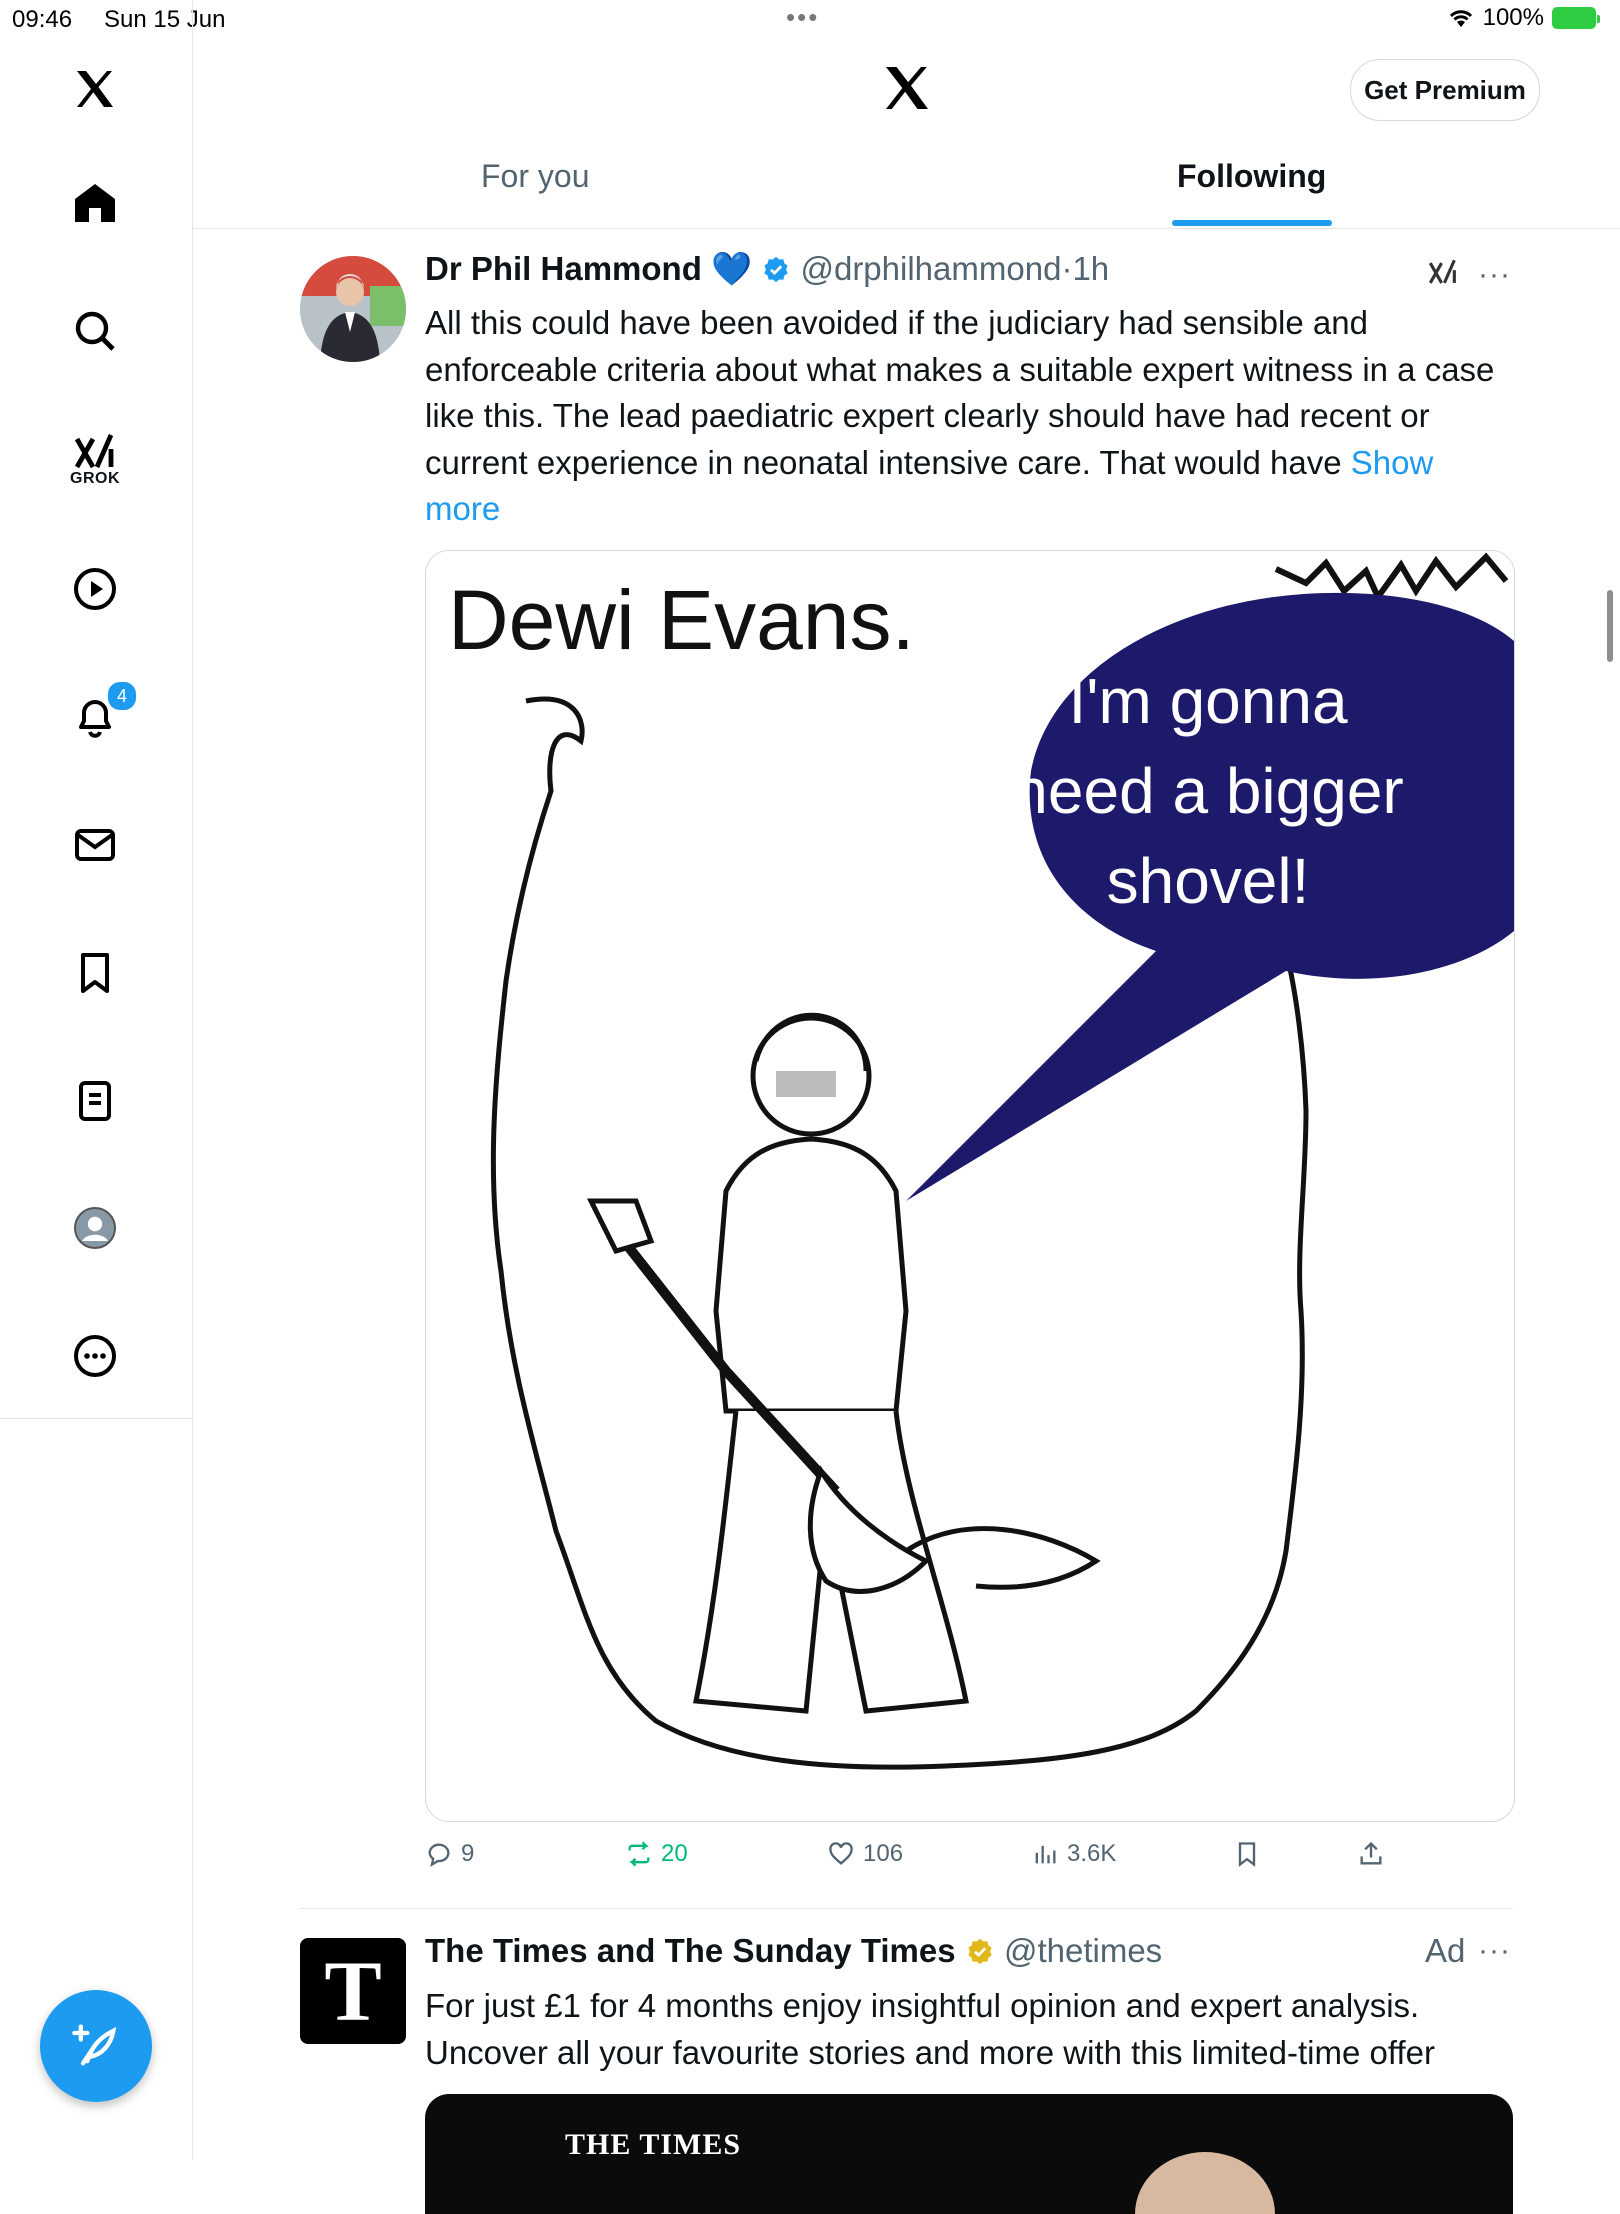  I want to click on feather-plus-icon, so click(94, 2045).